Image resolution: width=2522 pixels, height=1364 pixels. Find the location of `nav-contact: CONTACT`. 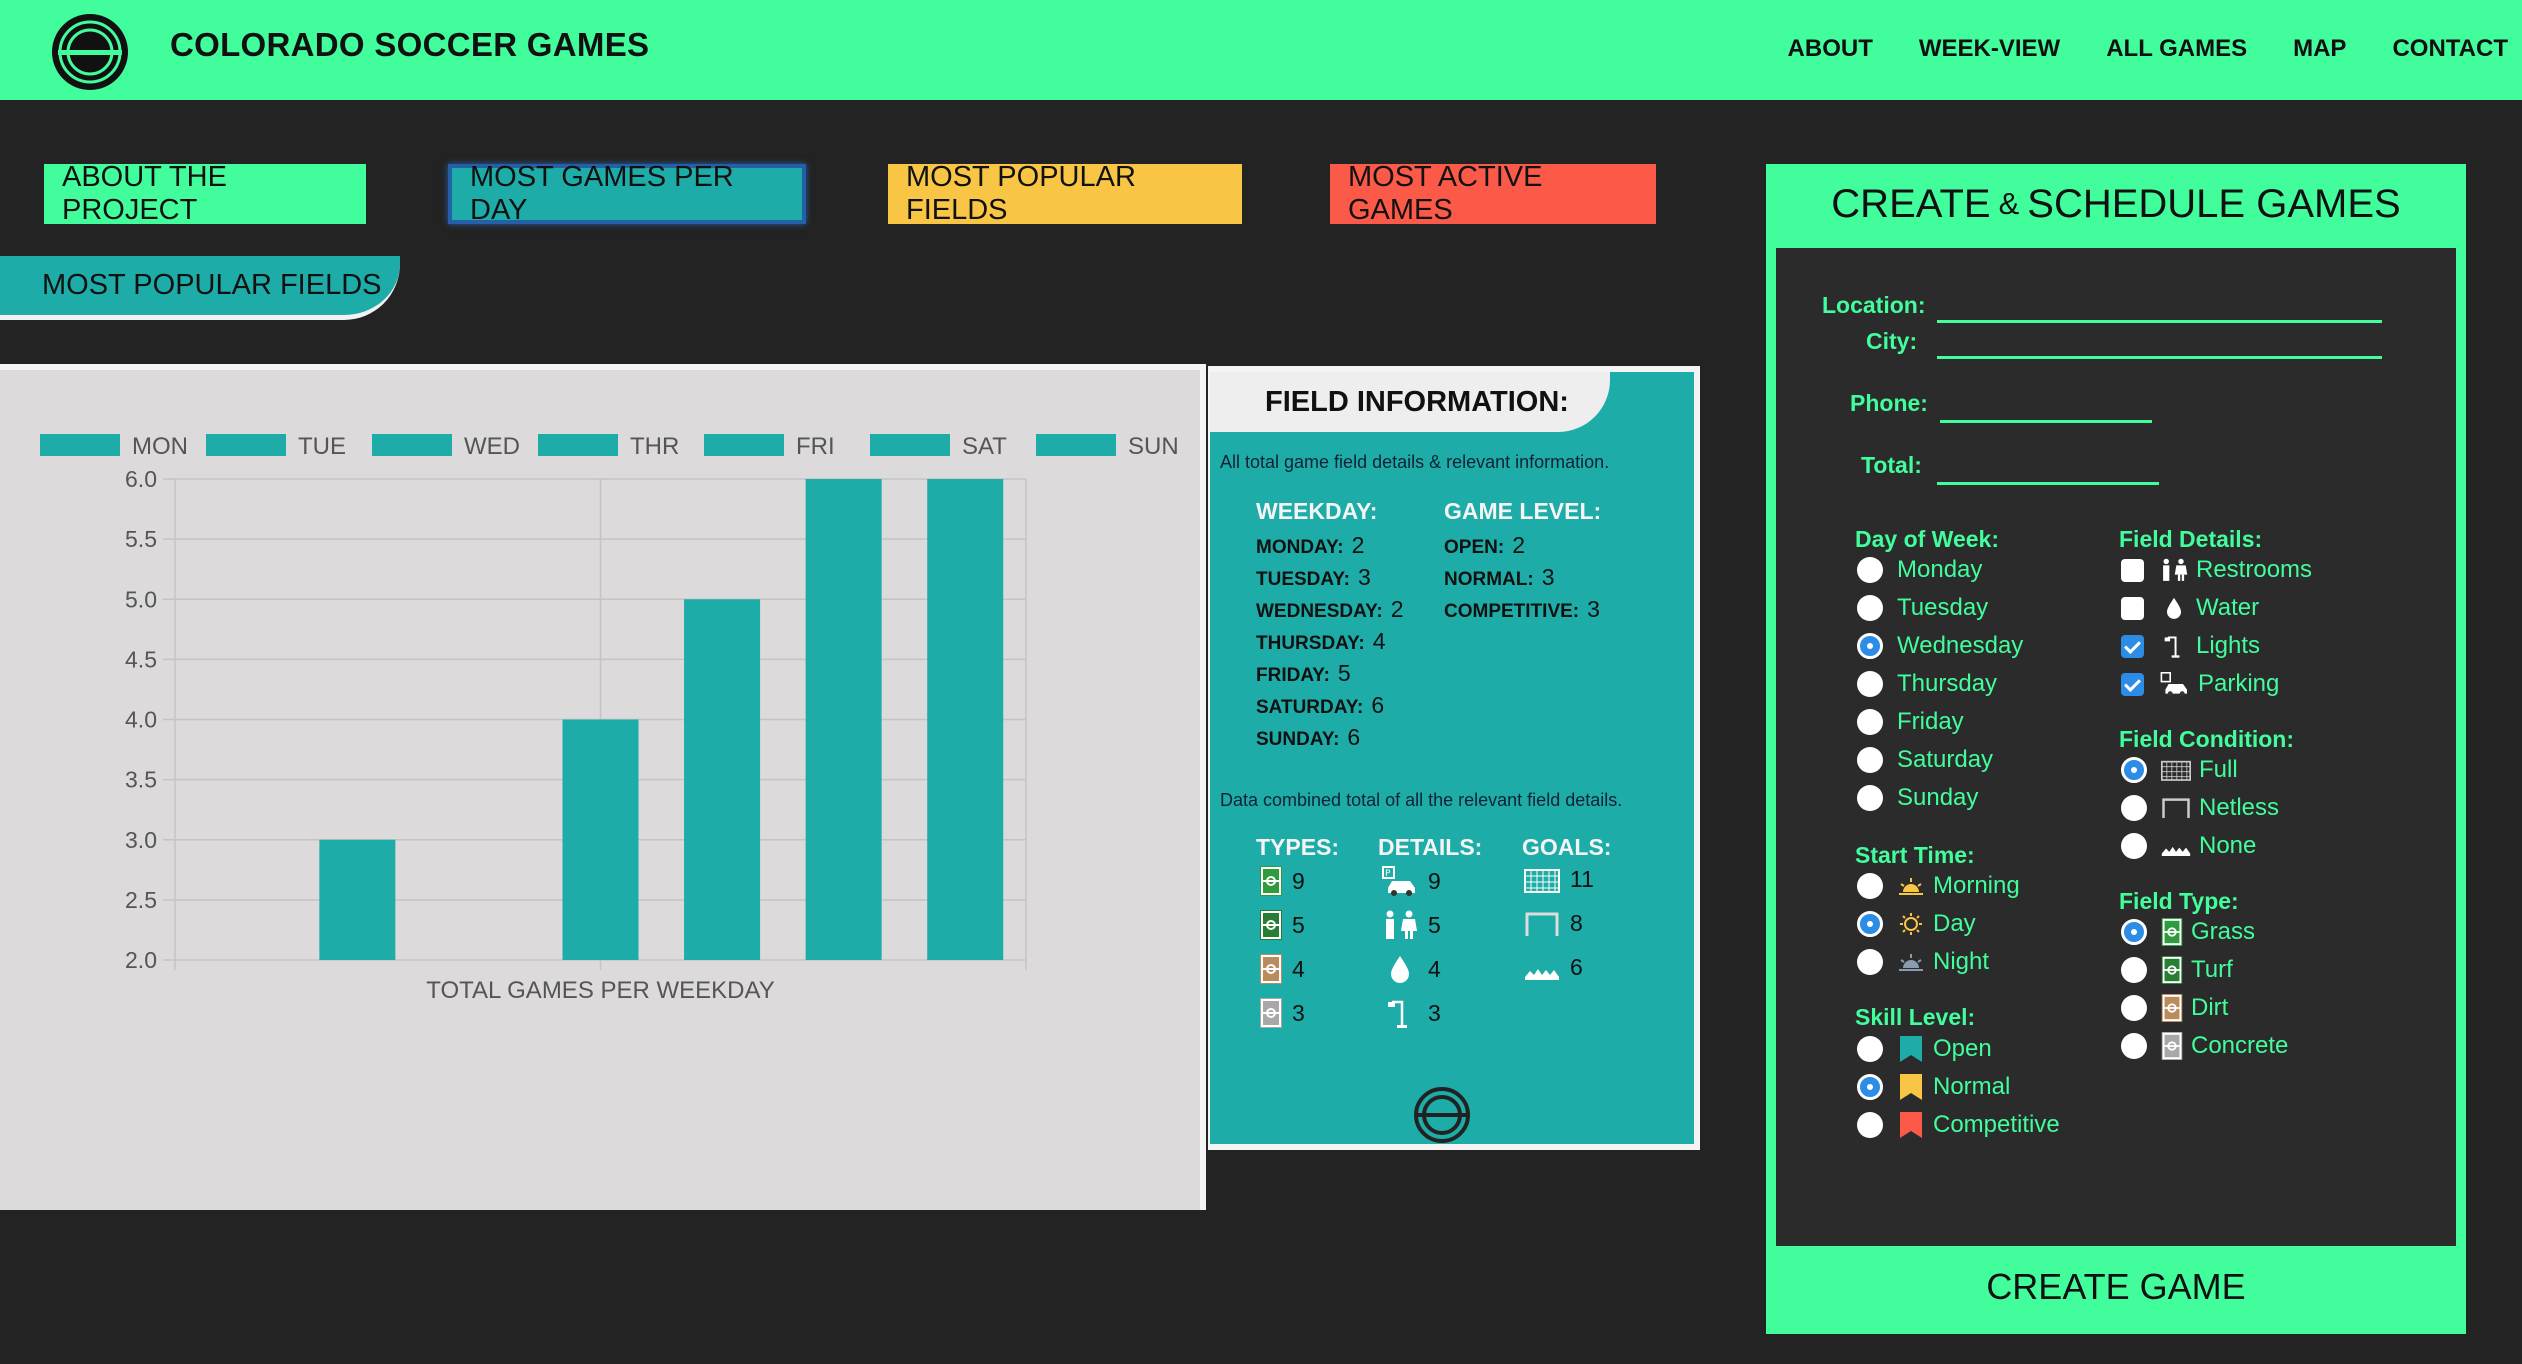

nav-contact: CONTACT is located at coordinates (2450, 49).